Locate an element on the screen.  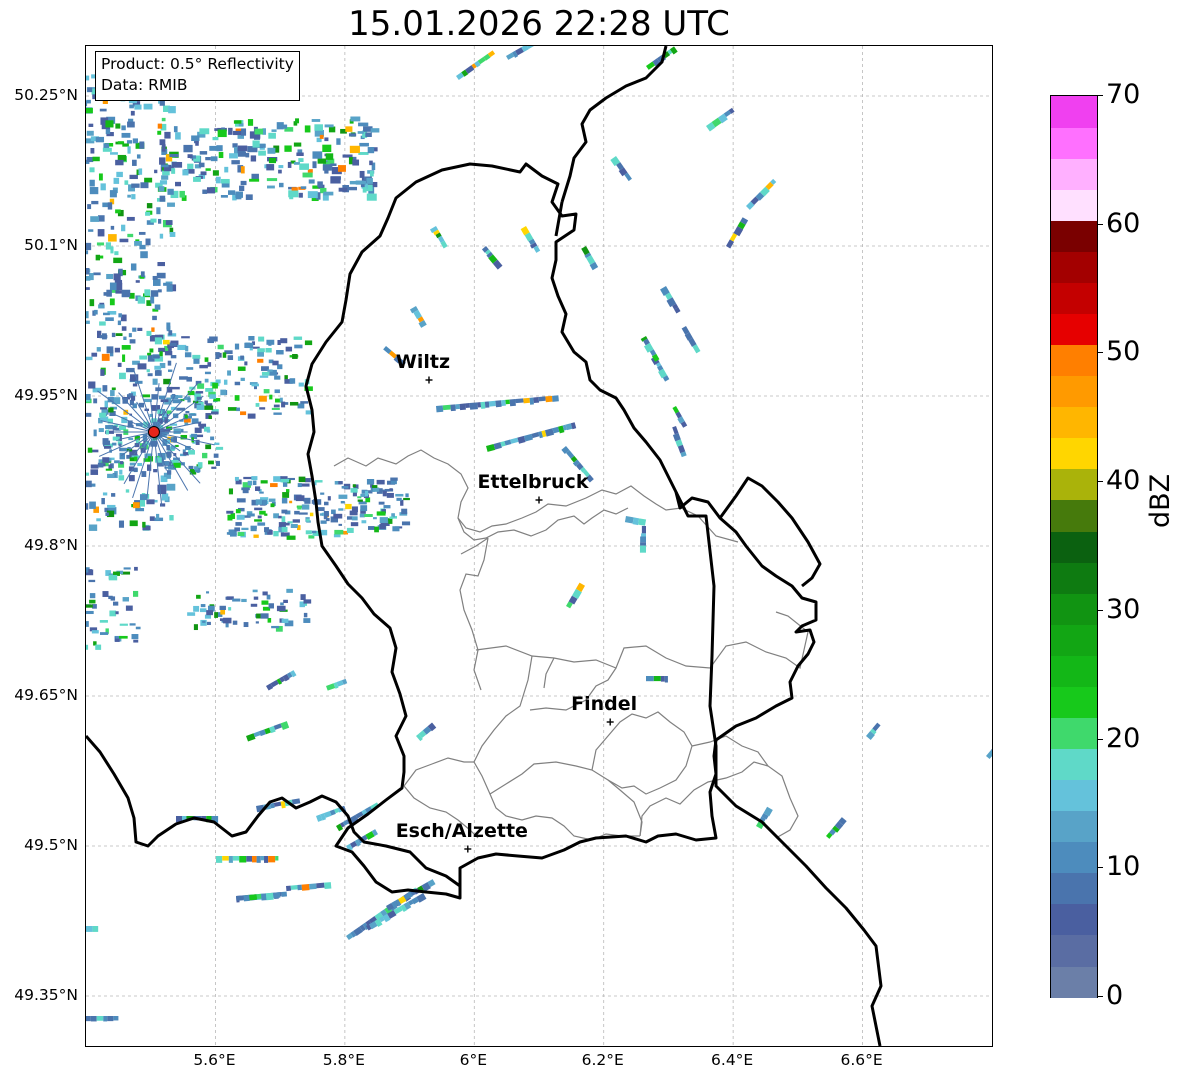
radar-site-marker is located at coordinates (153, 432).